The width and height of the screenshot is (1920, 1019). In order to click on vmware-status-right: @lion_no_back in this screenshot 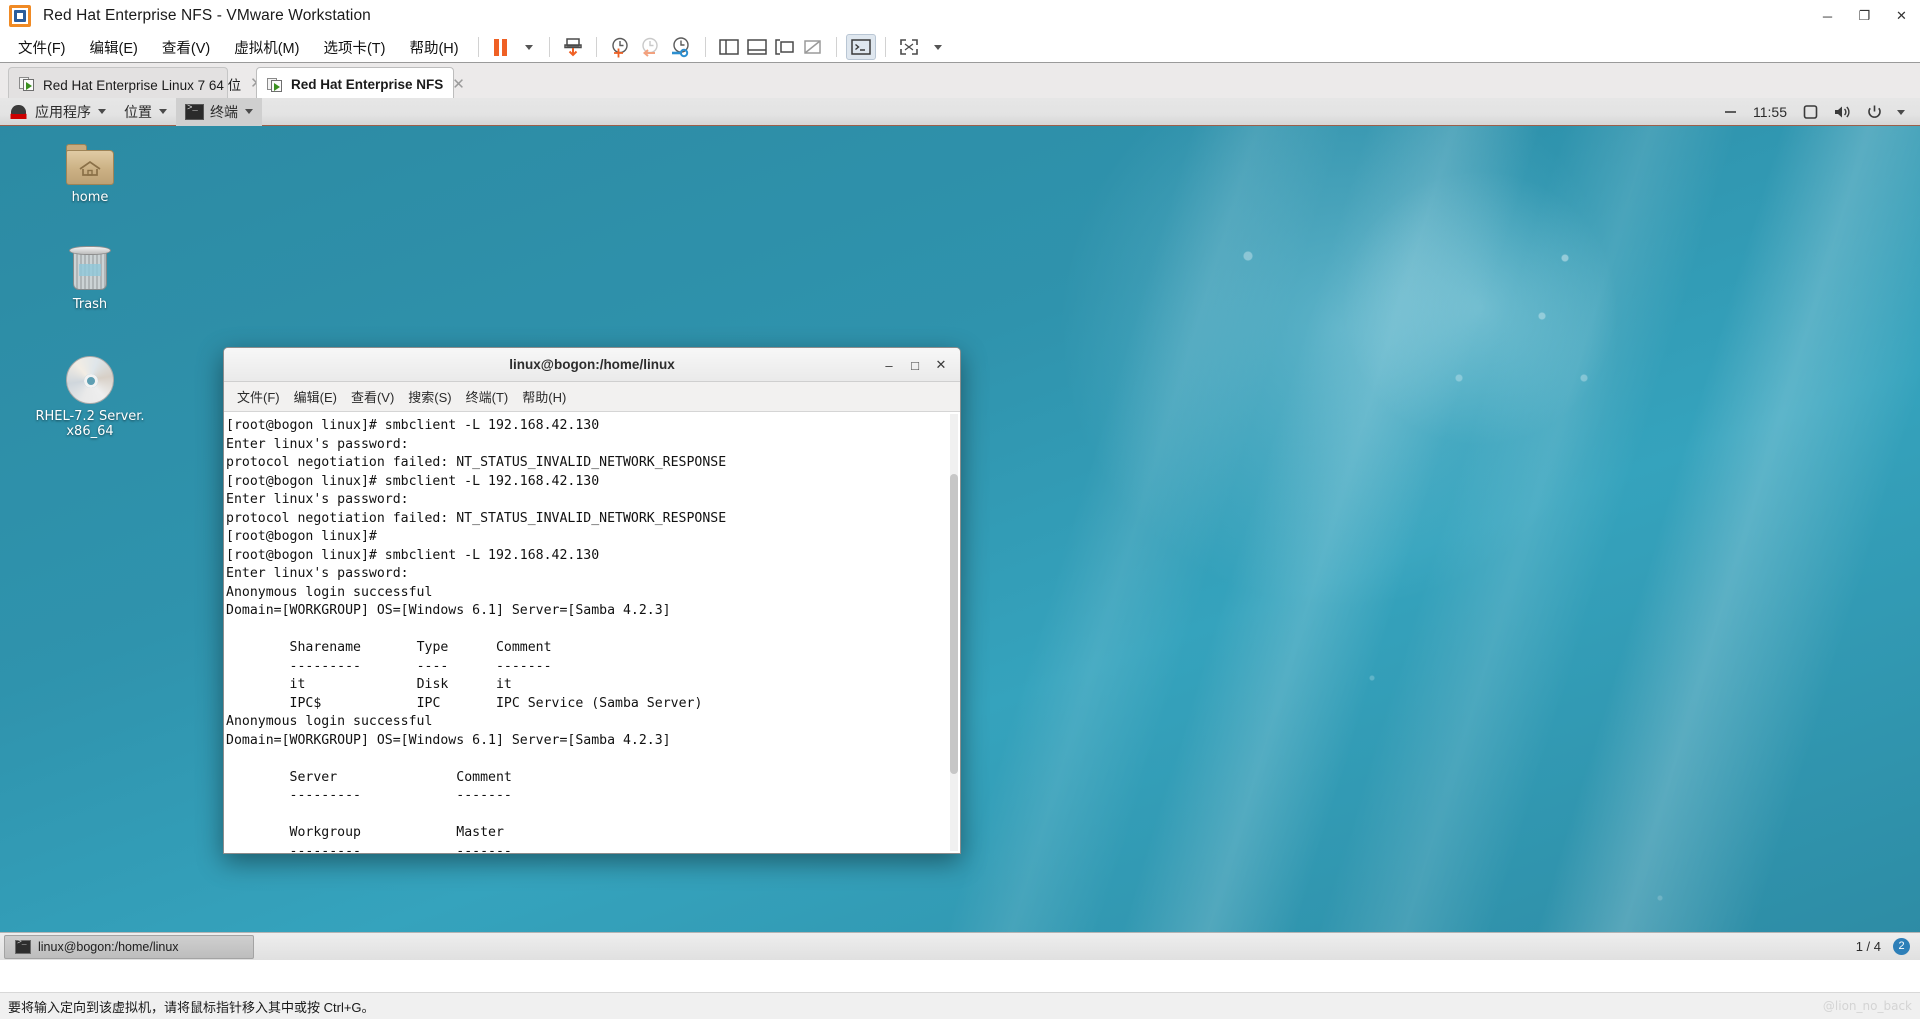, I will do `click(1867, 1006)`.